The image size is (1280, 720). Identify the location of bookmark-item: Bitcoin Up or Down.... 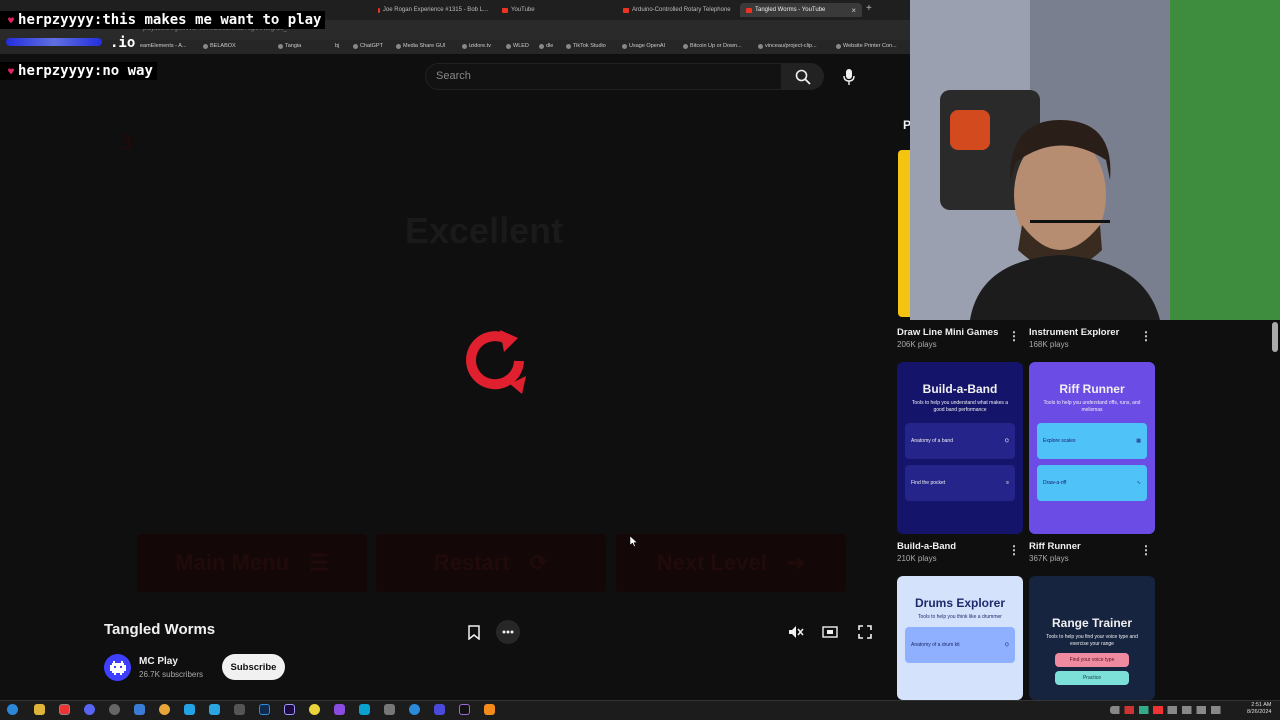
(712, 46).